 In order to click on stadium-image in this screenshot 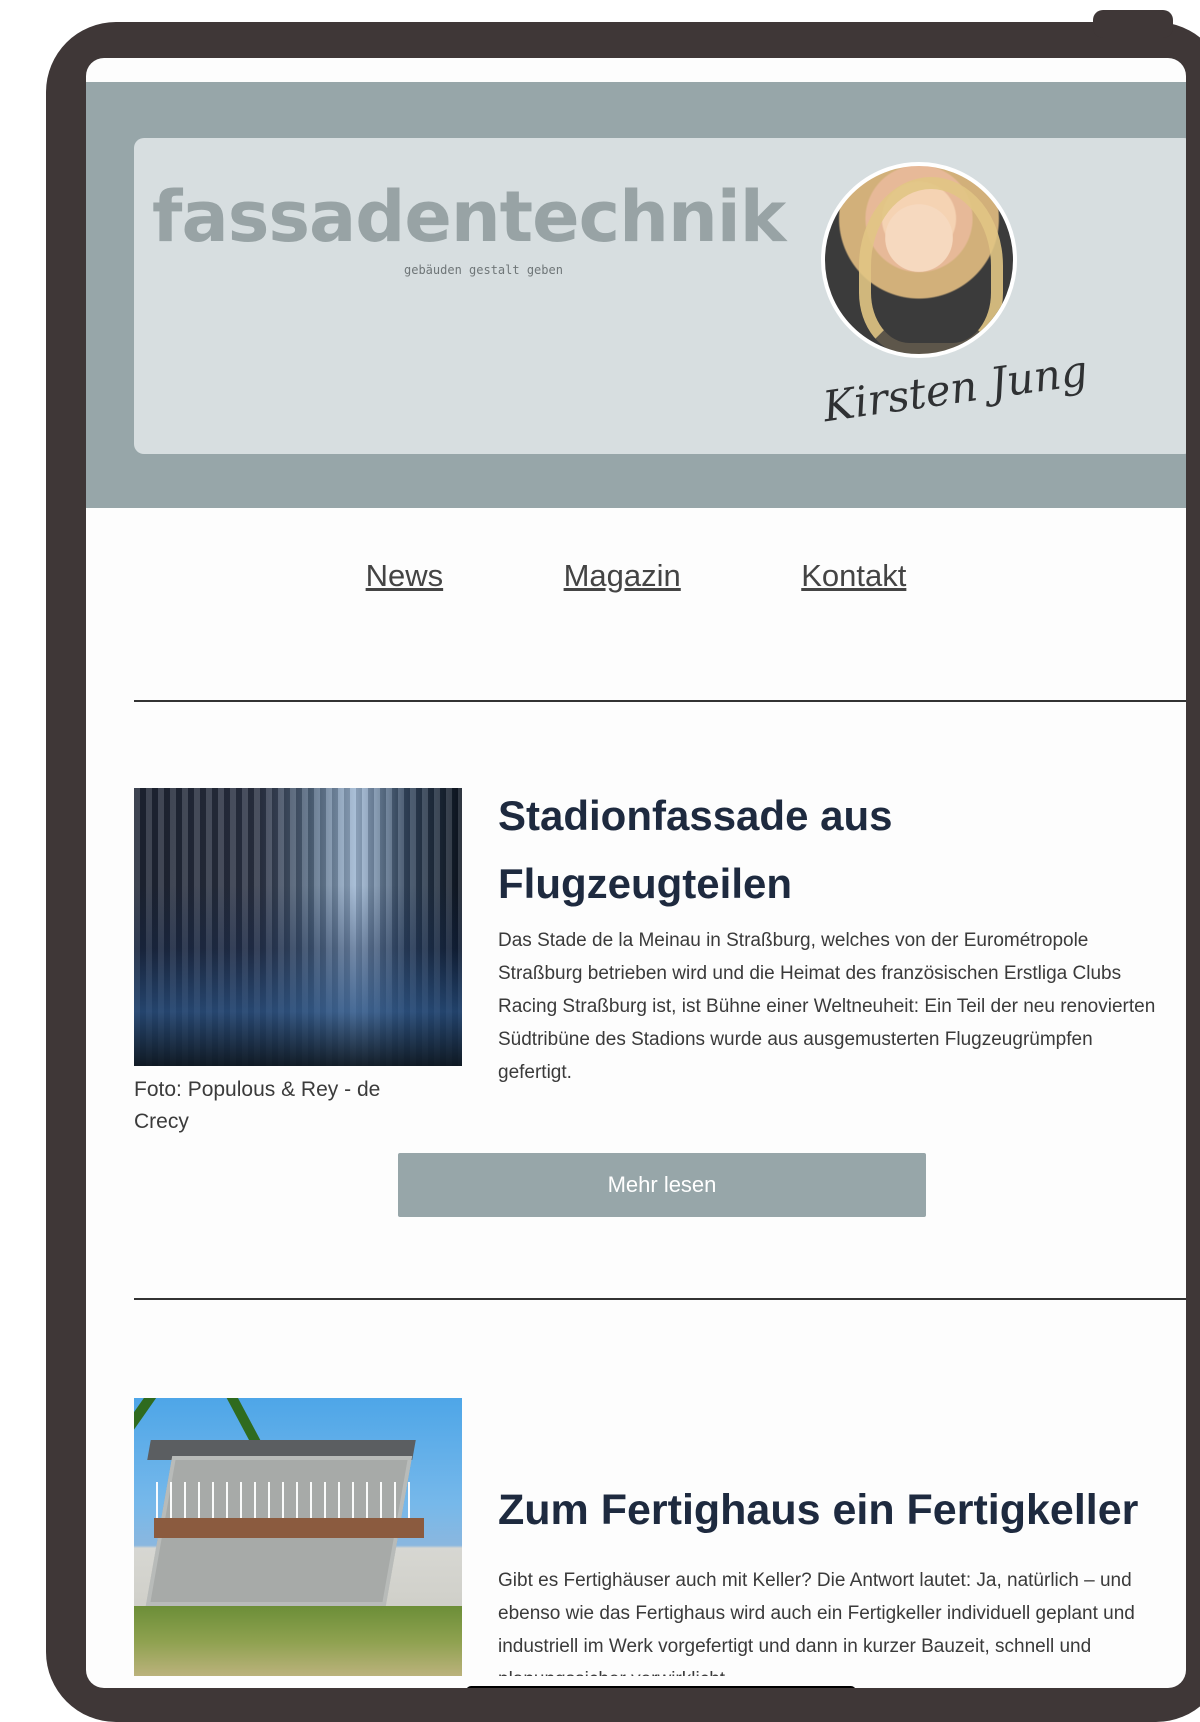, I will do `click(298, 927)`.